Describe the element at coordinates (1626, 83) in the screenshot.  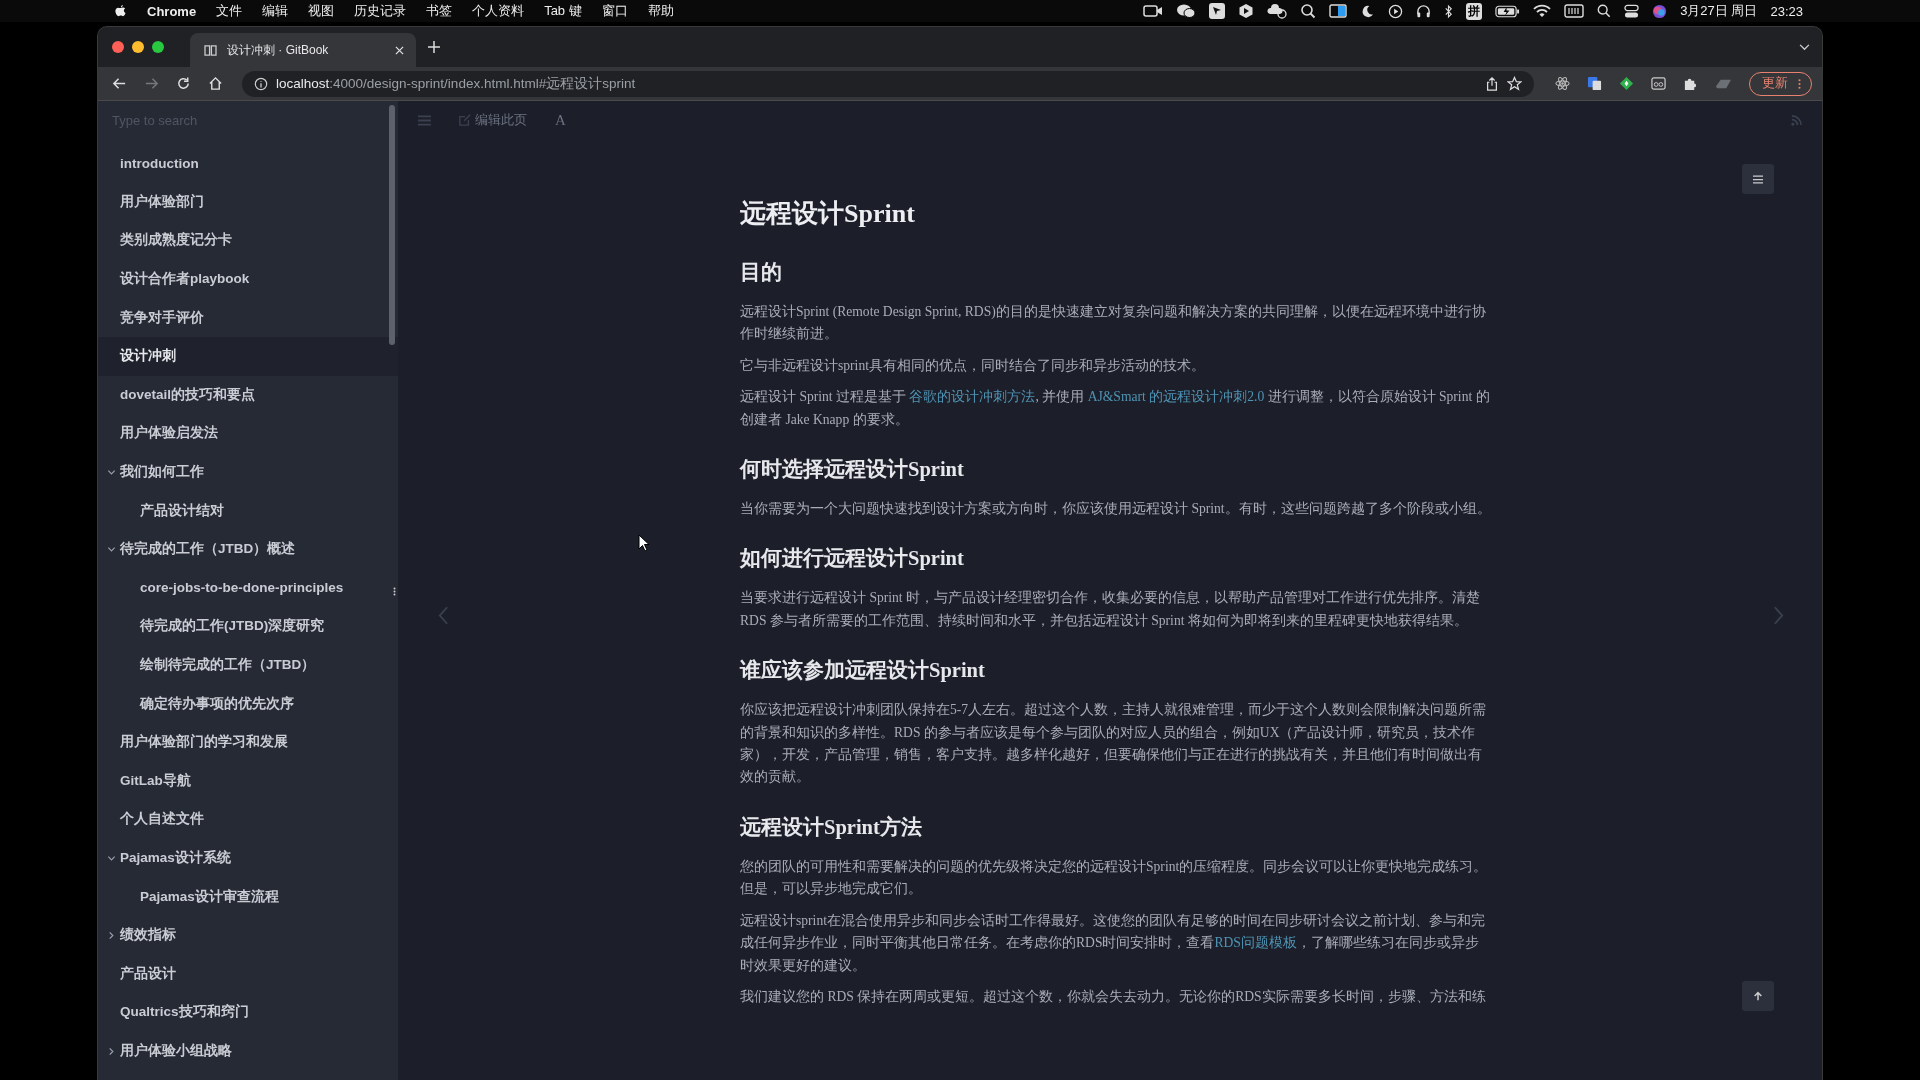
I see `diamond-extension-icon` at that location.